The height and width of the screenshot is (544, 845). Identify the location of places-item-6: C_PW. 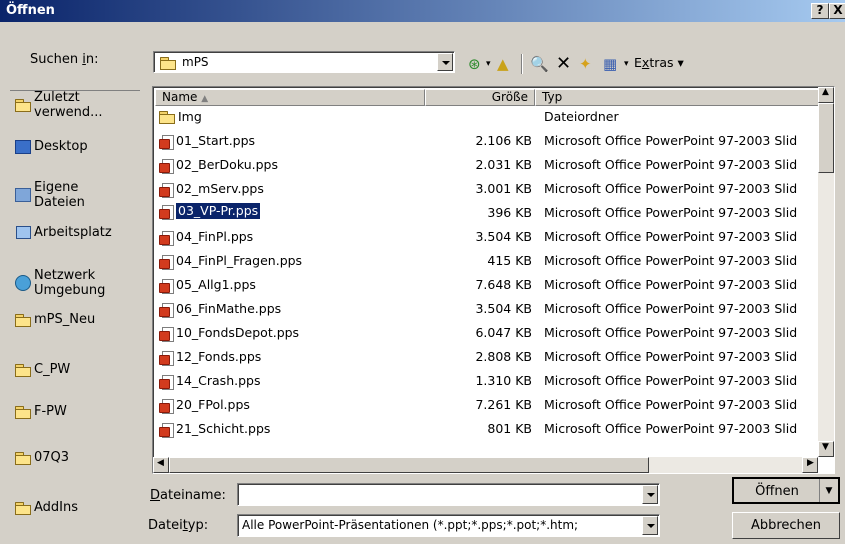
(75, 369).